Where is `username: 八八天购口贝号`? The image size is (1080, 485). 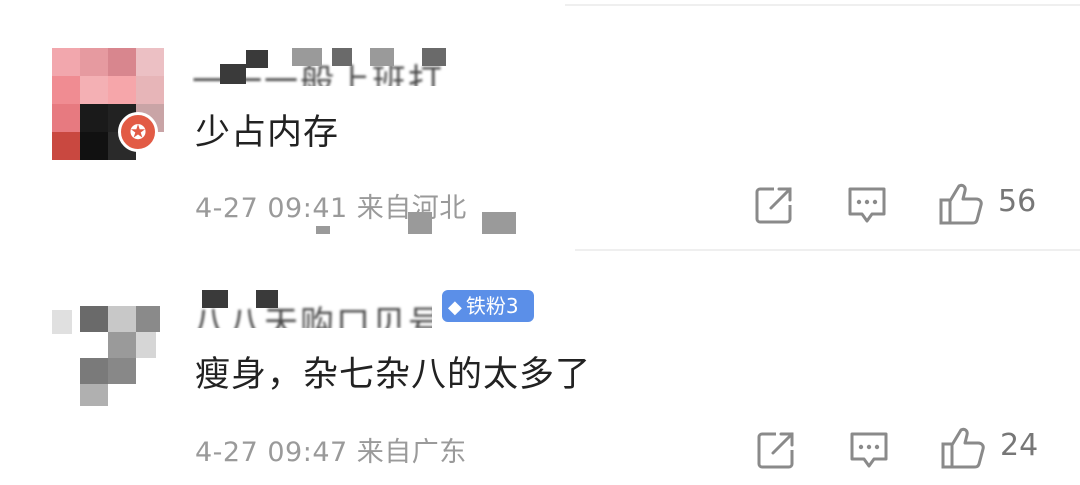
username: 八八天购口贝号 is located at coordinates (312, 308).